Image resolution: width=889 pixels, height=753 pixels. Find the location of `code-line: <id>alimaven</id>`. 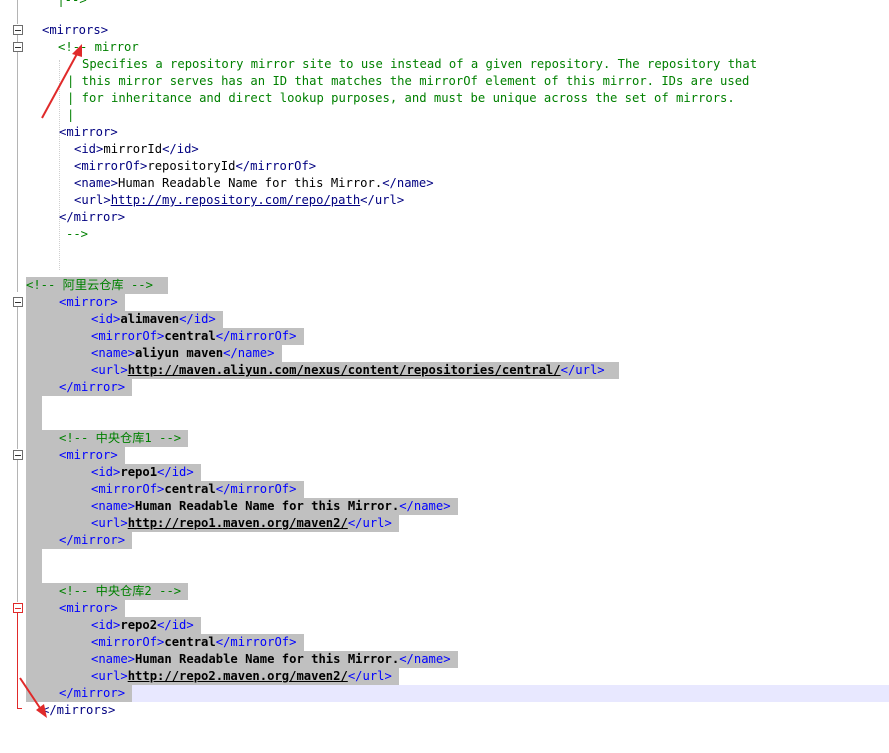

code-line: <id>alimaven</id> is located at coordinates (457, 319).